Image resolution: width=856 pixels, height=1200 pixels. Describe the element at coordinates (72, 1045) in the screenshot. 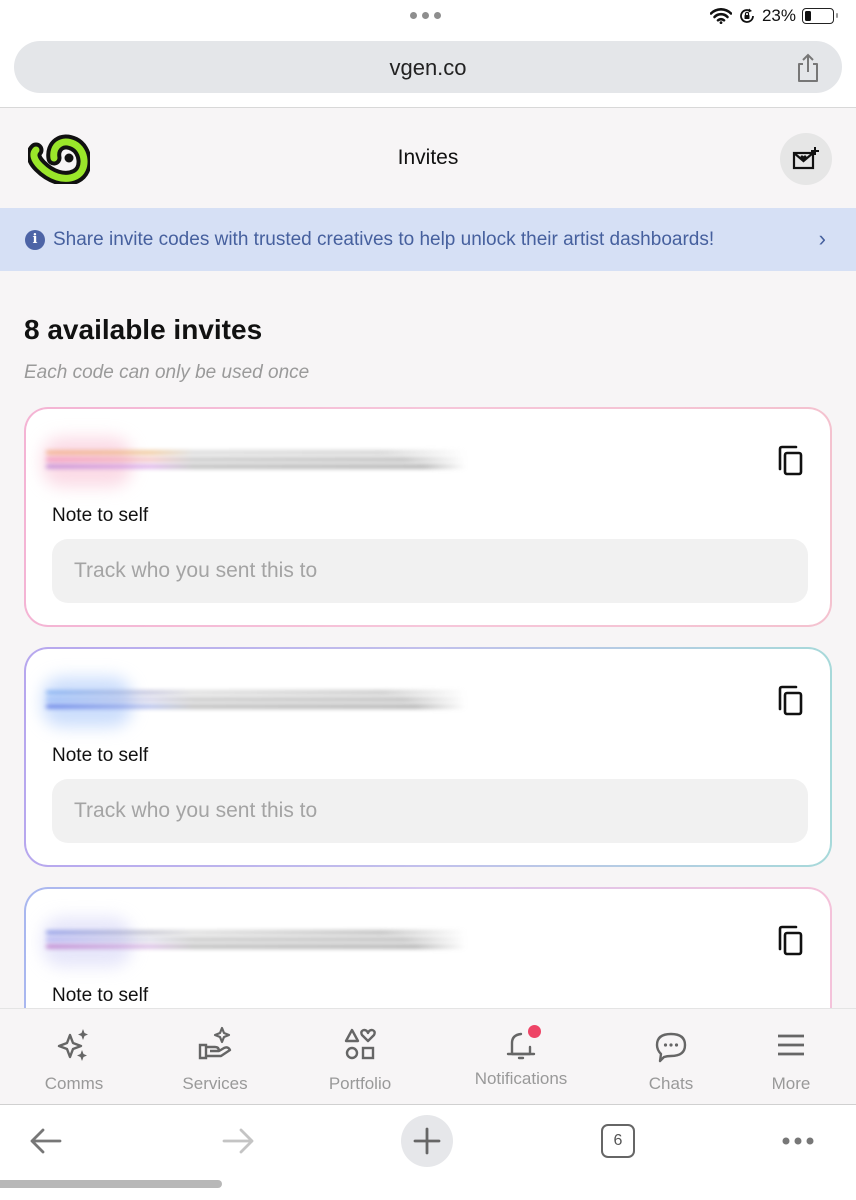

I see `sparkles-icon` at that location.